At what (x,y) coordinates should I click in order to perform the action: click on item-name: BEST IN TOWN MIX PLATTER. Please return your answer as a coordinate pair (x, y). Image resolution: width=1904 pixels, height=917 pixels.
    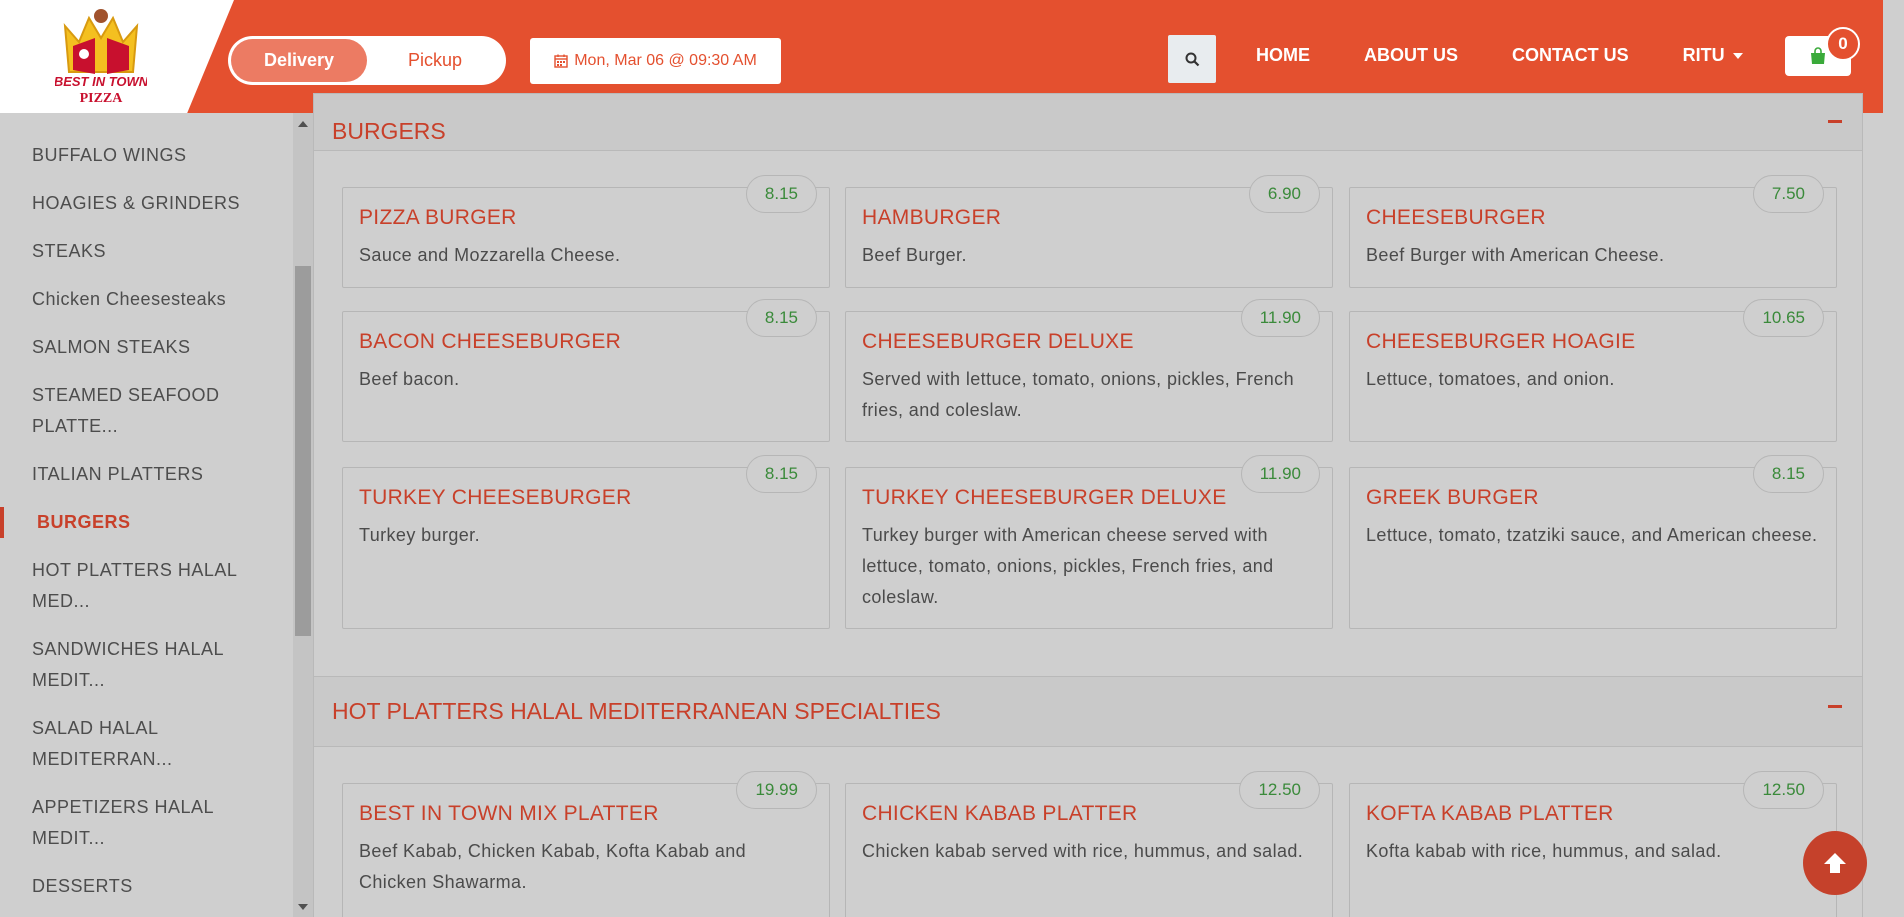
    Looking at the image, I should click on (509, 813).